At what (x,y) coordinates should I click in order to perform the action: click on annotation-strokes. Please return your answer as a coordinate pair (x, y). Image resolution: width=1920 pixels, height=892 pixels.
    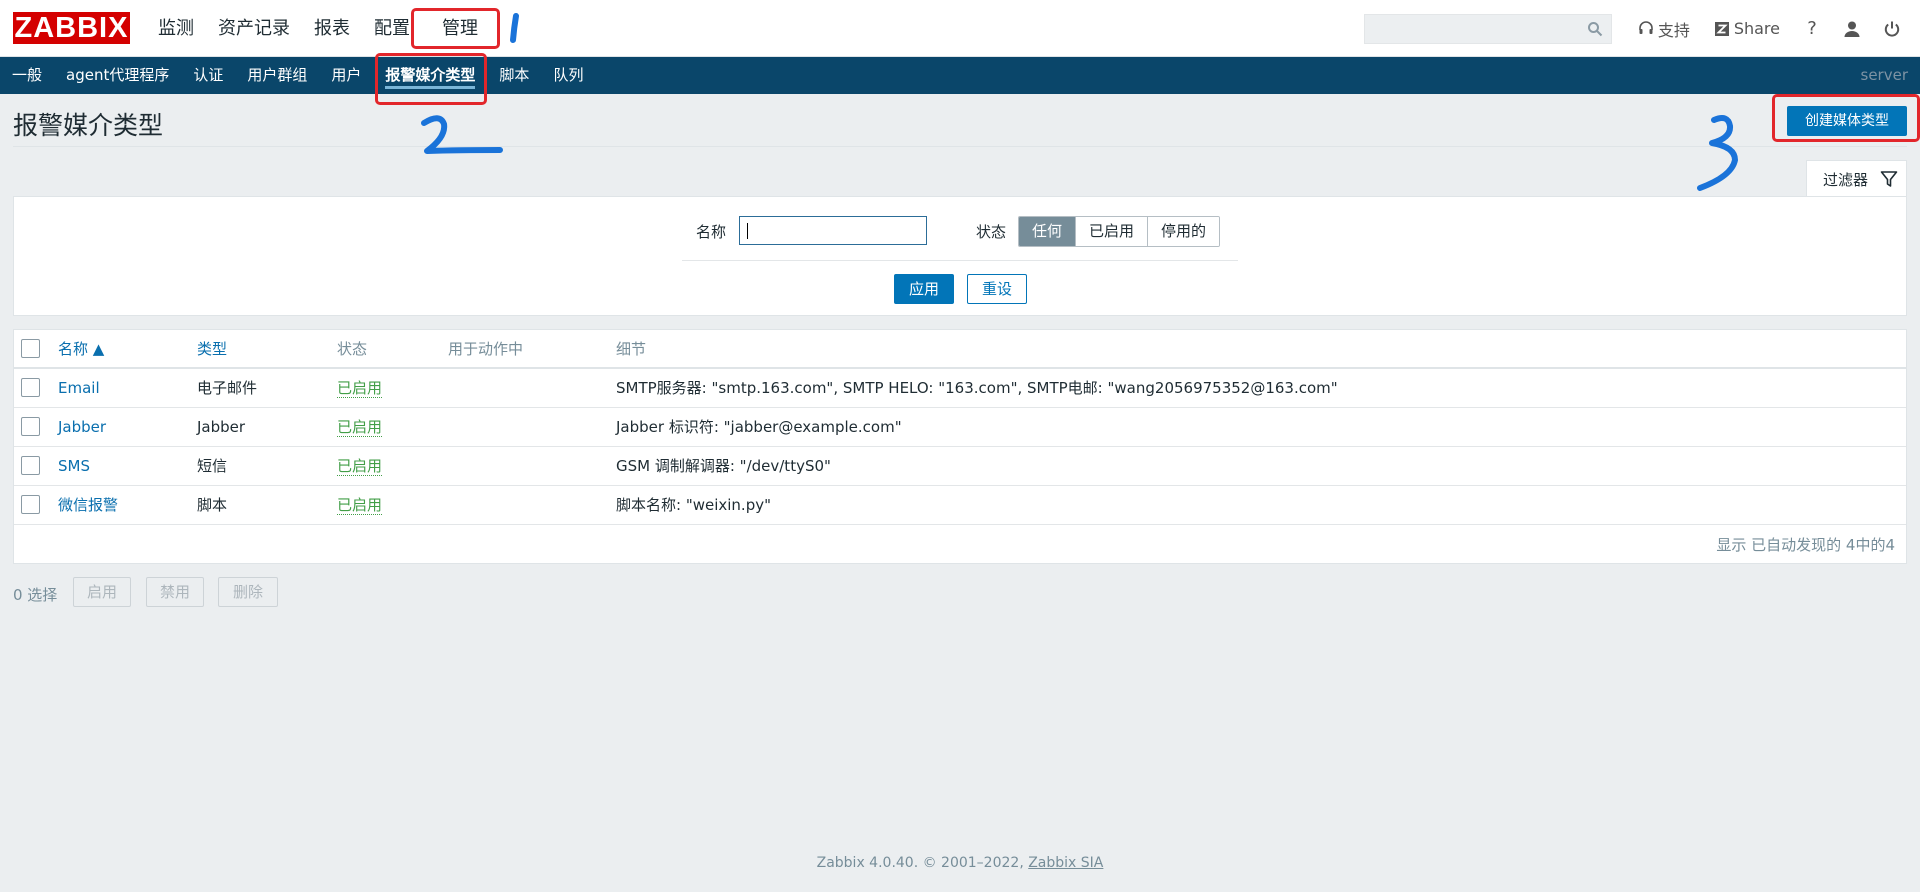
    Looking at the image, I should click on (1079, 102).